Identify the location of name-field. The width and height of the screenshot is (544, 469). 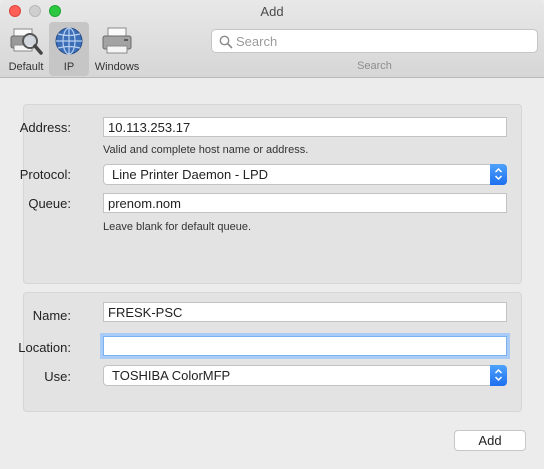
(305, 312).